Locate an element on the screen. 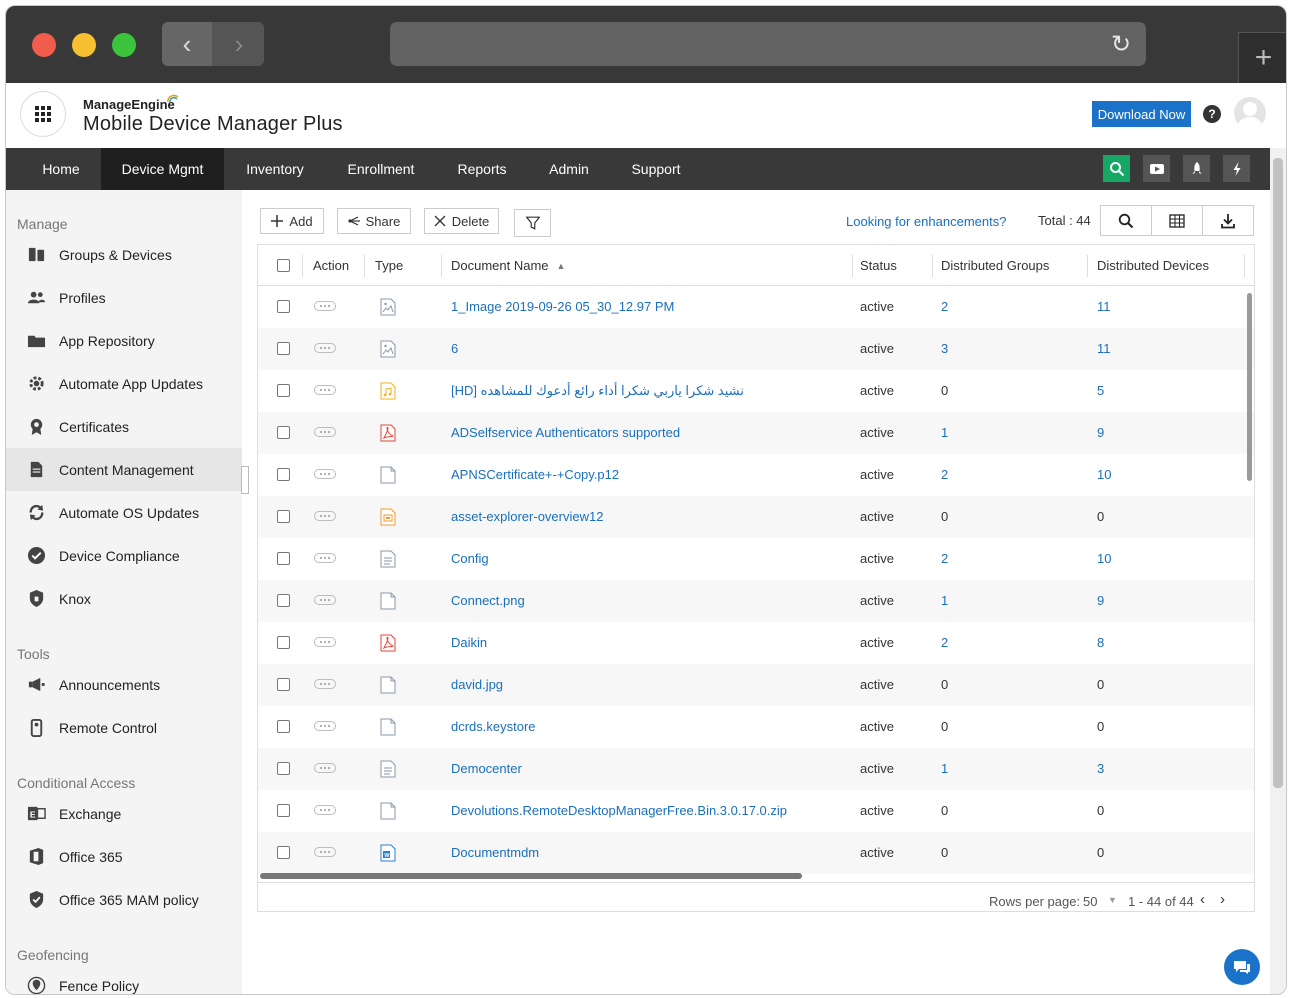 This screenshot has height=998, width=1292. nav-device-mgmt: Device Mgmt is located at coordinates (162, 169).